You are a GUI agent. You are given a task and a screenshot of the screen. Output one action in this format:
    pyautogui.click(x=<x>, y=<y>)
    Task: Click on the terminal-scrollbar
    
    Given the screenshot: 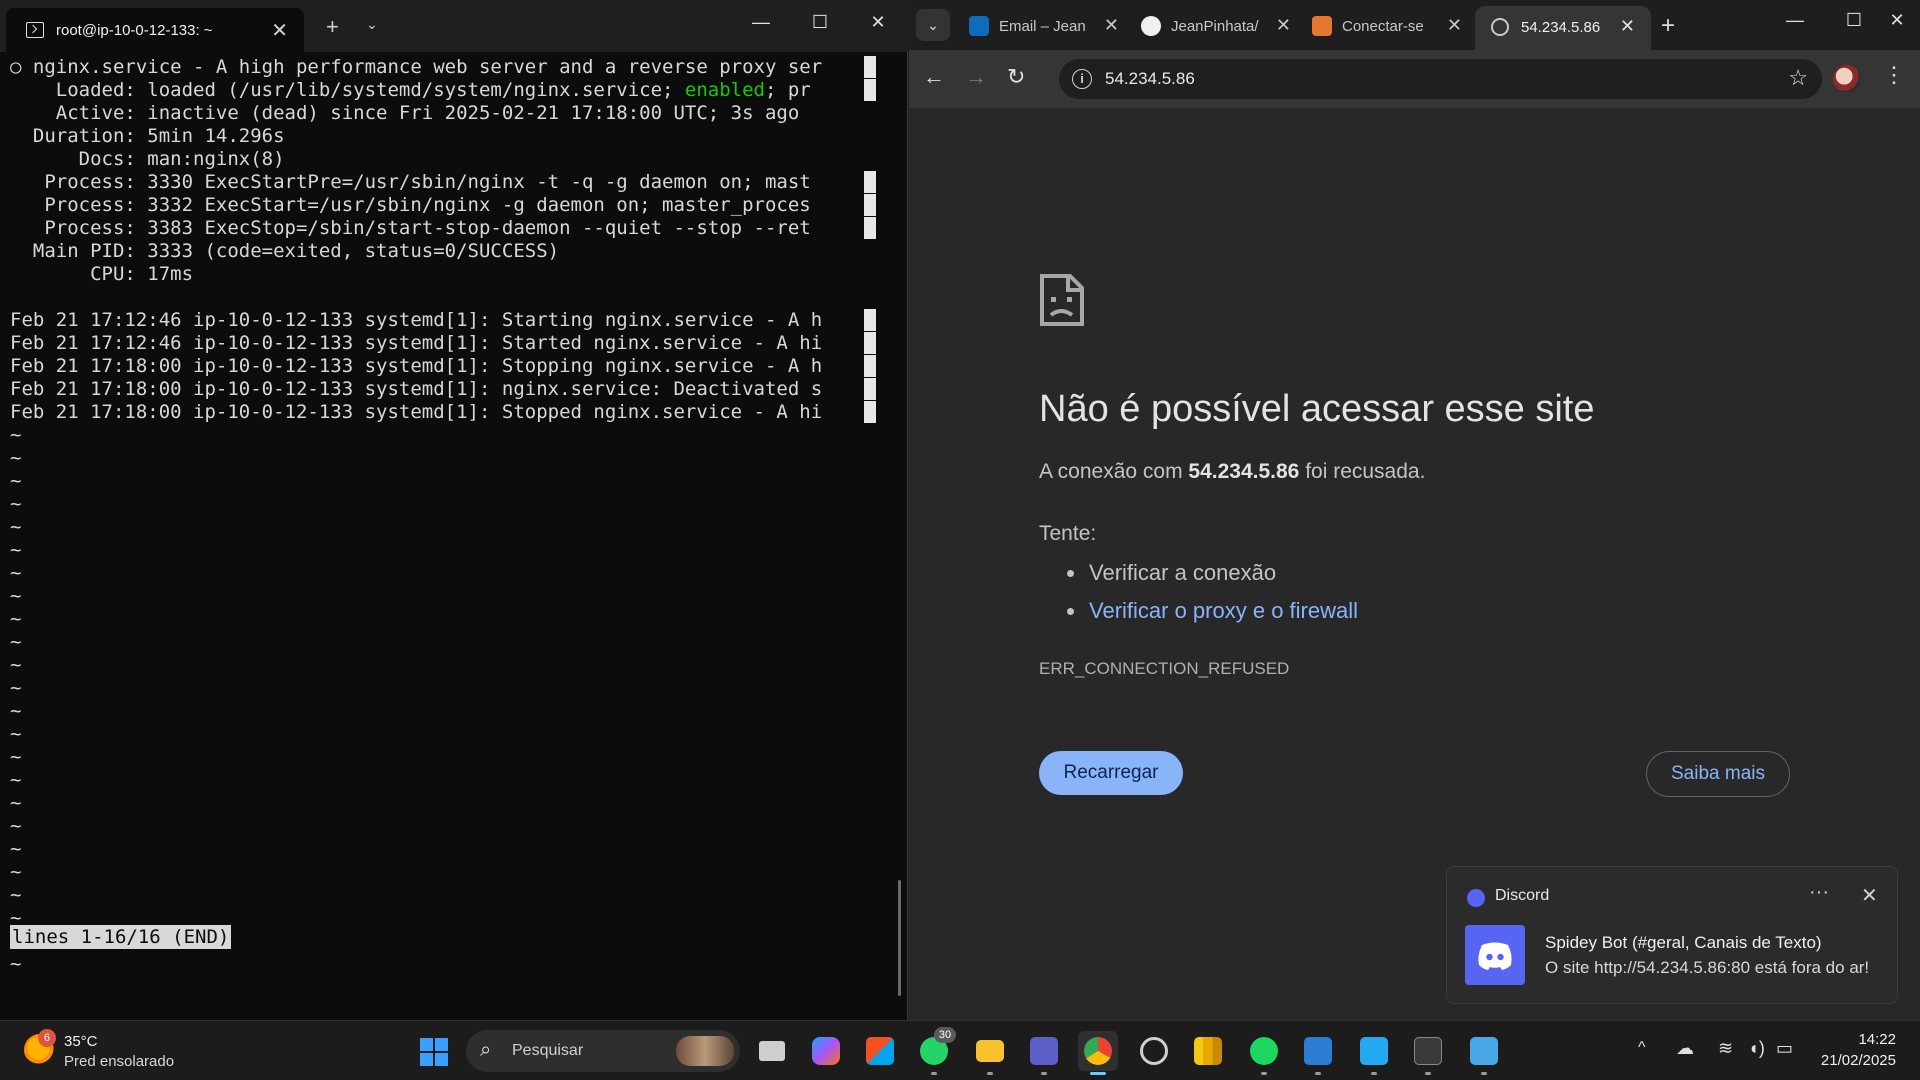 What is the action you would take?
    pyautogui.click(x=899, y=938)
    